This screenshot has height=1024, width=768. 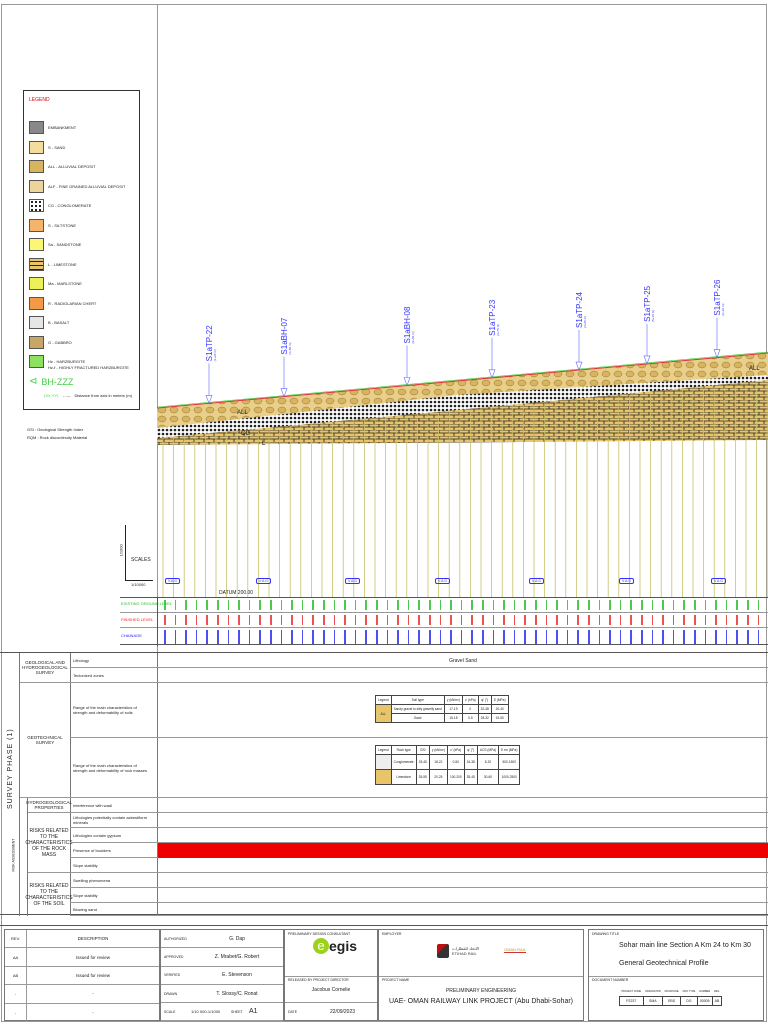 What do you see at coordinates (222, 957) in the screenshot?
I see `signoff-row: APPROVED Z. Mrabet/G. Robert` at bounding box center [222, 957].